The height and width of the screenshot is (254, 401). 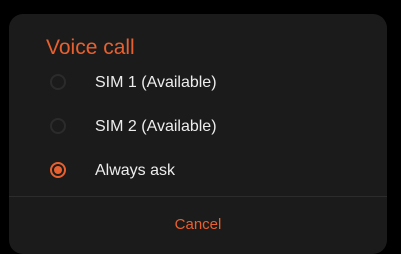 What do you see at coordinates (156, 126) in the screenshot?
I see `option-label: SIM 2 (Available)` at bounding box center [156, 126].